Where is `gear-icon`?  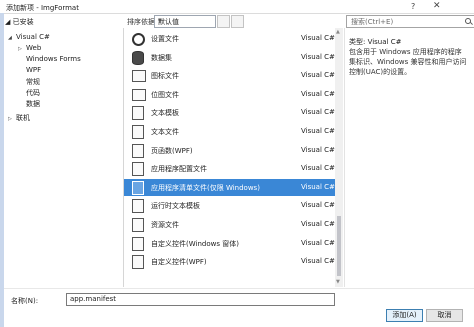 gear-icon is located at coordinates (138, 39).